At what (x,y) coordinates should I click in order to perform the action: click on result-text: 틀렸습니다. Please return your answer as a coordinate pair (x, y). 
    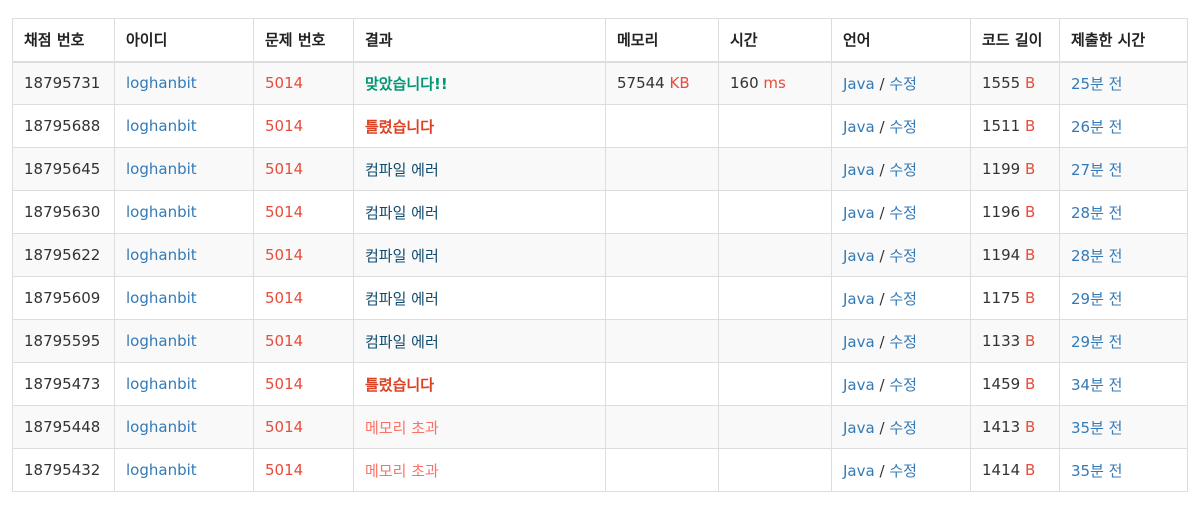
    Looking at the image, I should click on (400, 126).